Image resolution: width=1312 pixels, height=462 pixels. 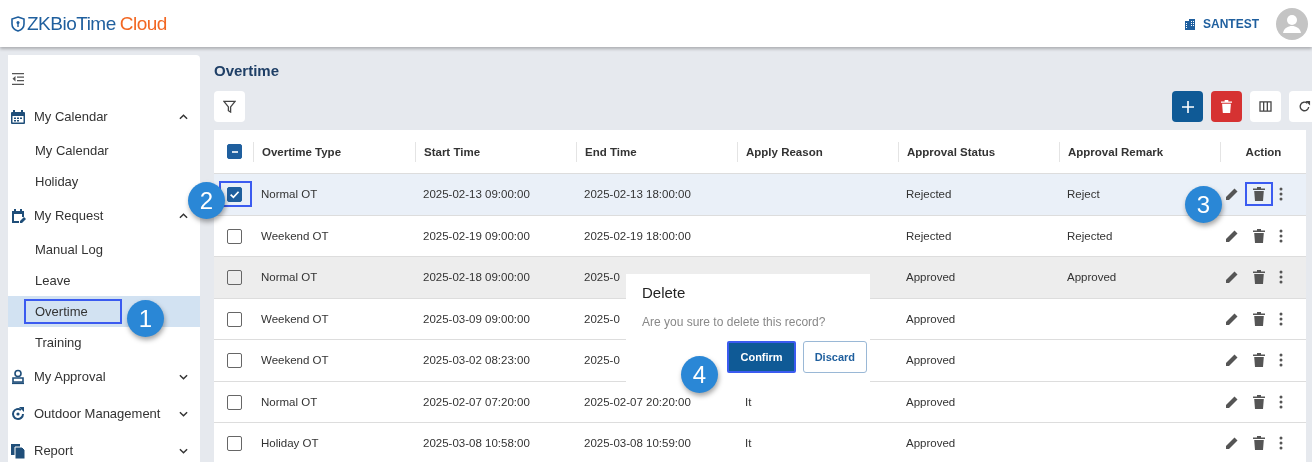 What do you see at coordinates (18, 376) in the screenshot?
I see `person-icon` at bounding box center [18, 376].